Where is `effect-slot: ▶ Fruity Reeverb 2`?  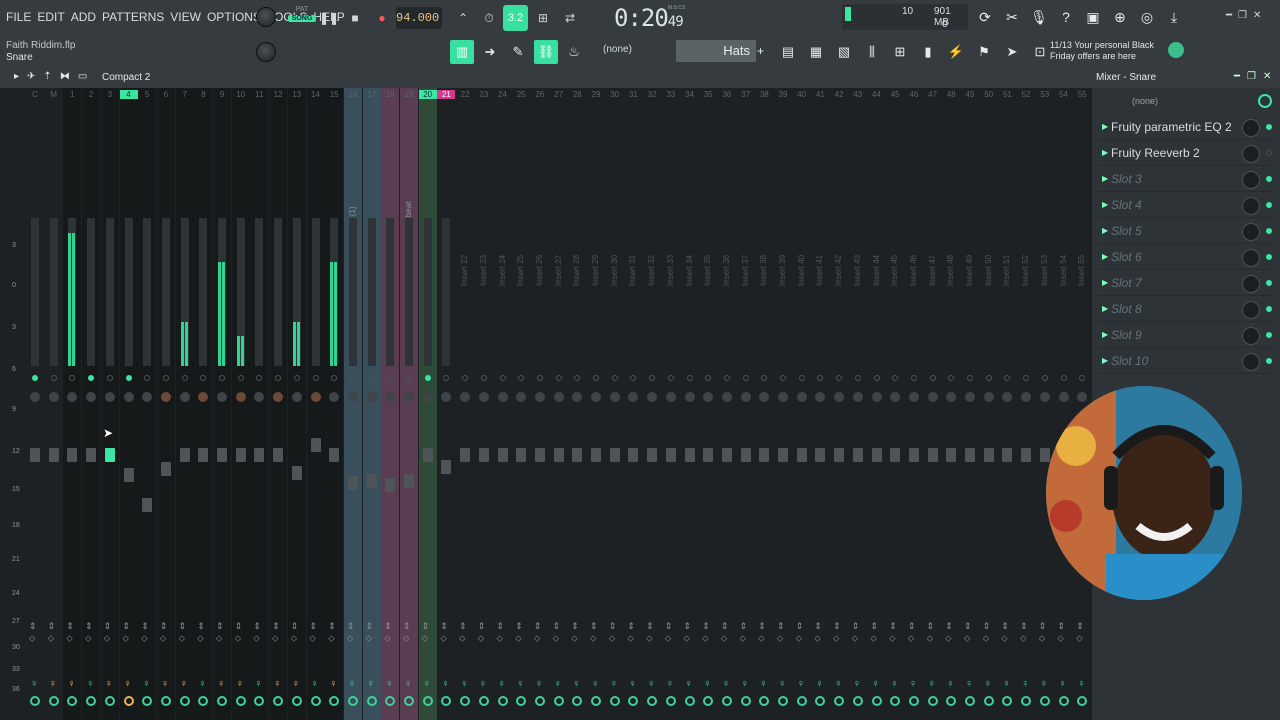 effect-slot: ▶ Fruity Reeverb 2 is located at coordinates (1186, 154).